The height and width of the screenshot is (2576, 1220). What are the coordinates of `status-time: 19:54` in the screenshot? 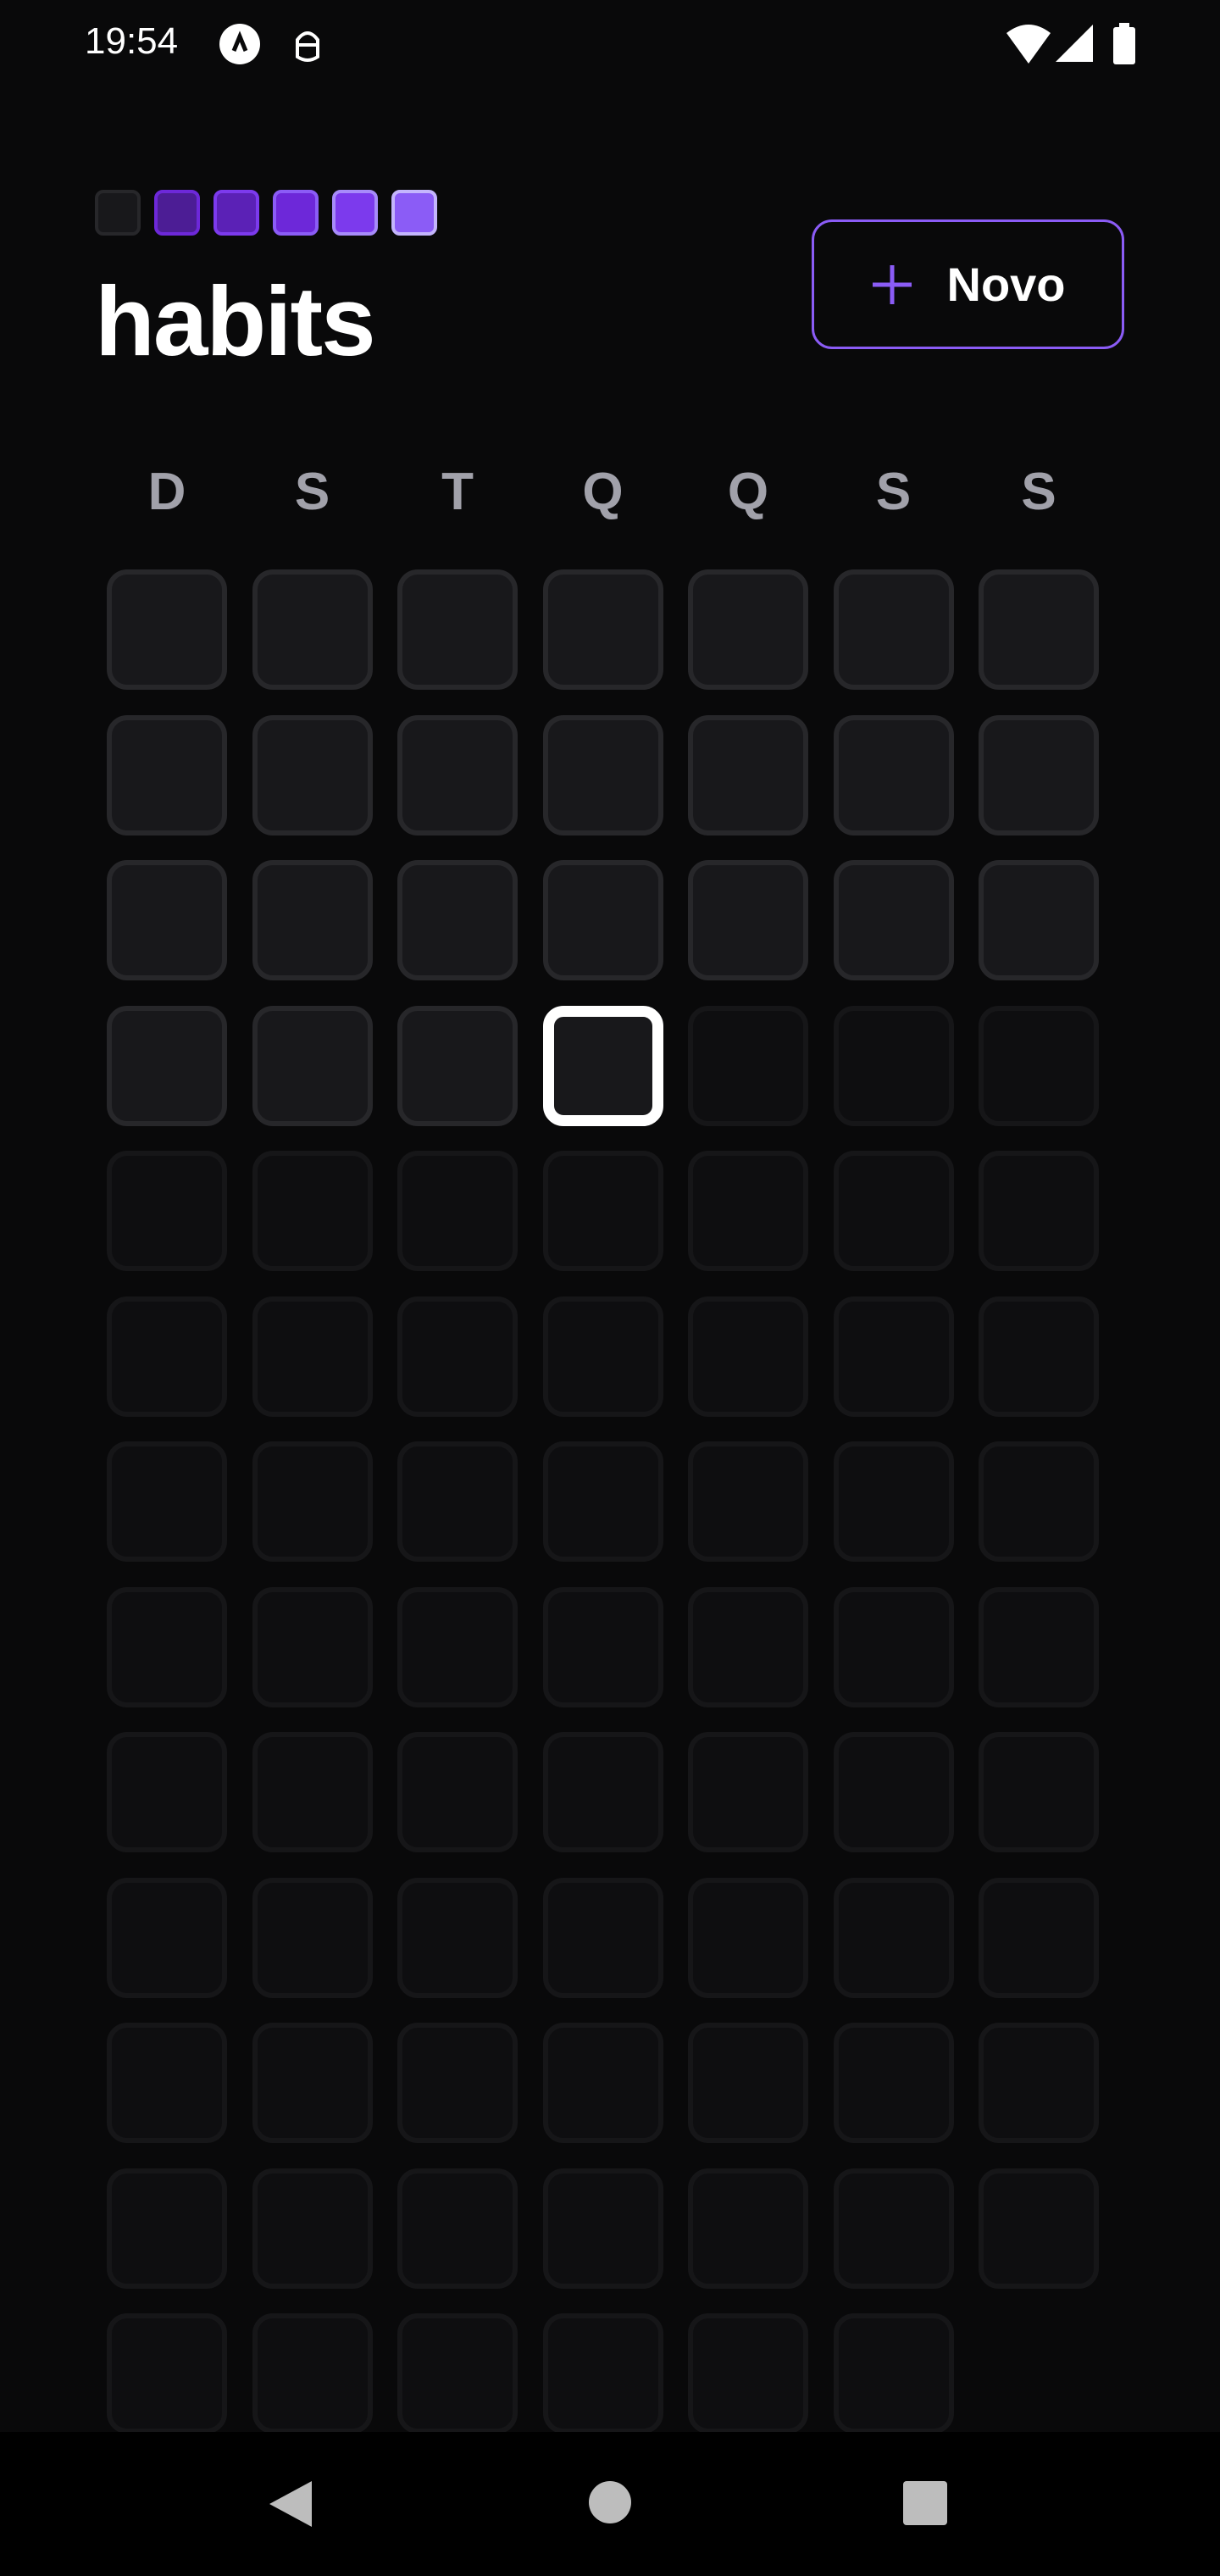 It's located at (132, 41).